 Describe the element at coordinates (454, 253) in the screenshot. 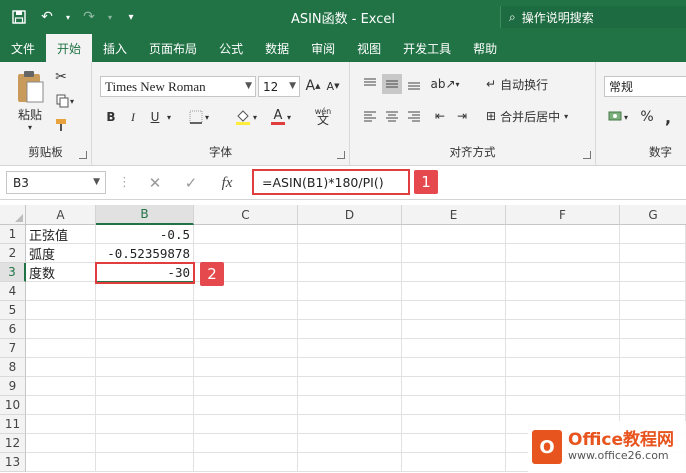

I see `cell-e2` at that location.